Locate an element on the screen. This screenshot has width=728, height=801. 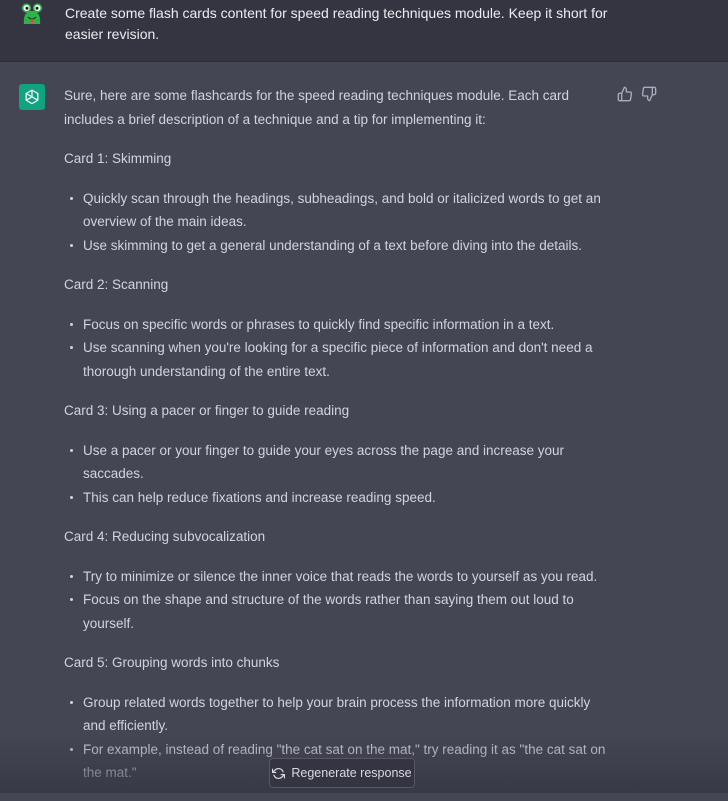
message-feedback is located at coordinates (637, 94).